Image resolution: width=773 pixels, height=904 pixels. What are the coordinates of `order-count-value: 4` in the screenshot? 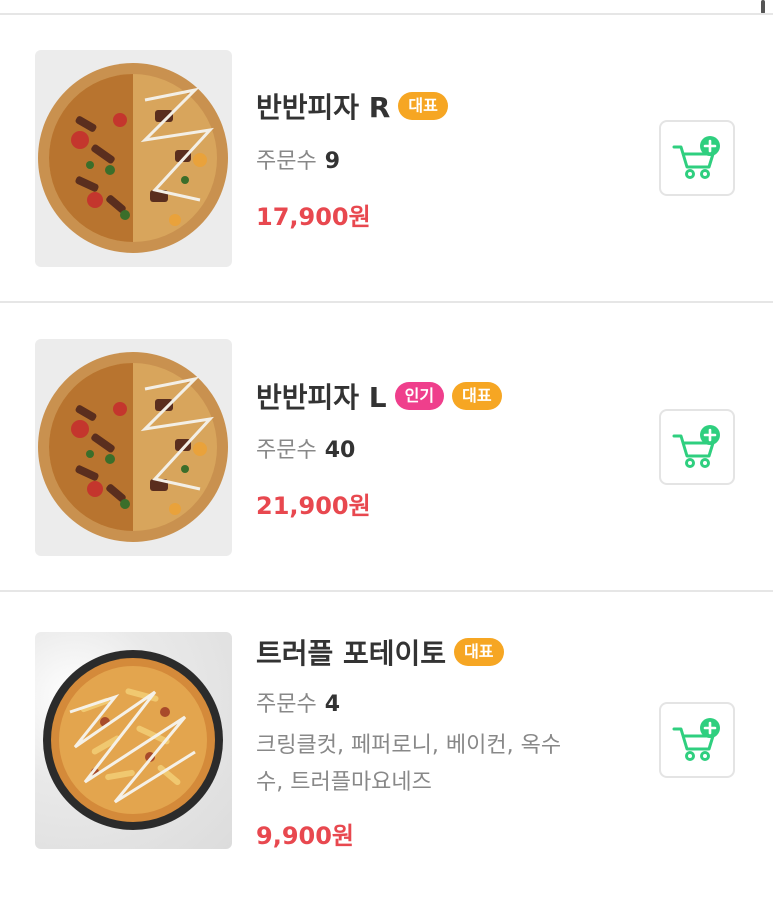 It's located at (332, 704).